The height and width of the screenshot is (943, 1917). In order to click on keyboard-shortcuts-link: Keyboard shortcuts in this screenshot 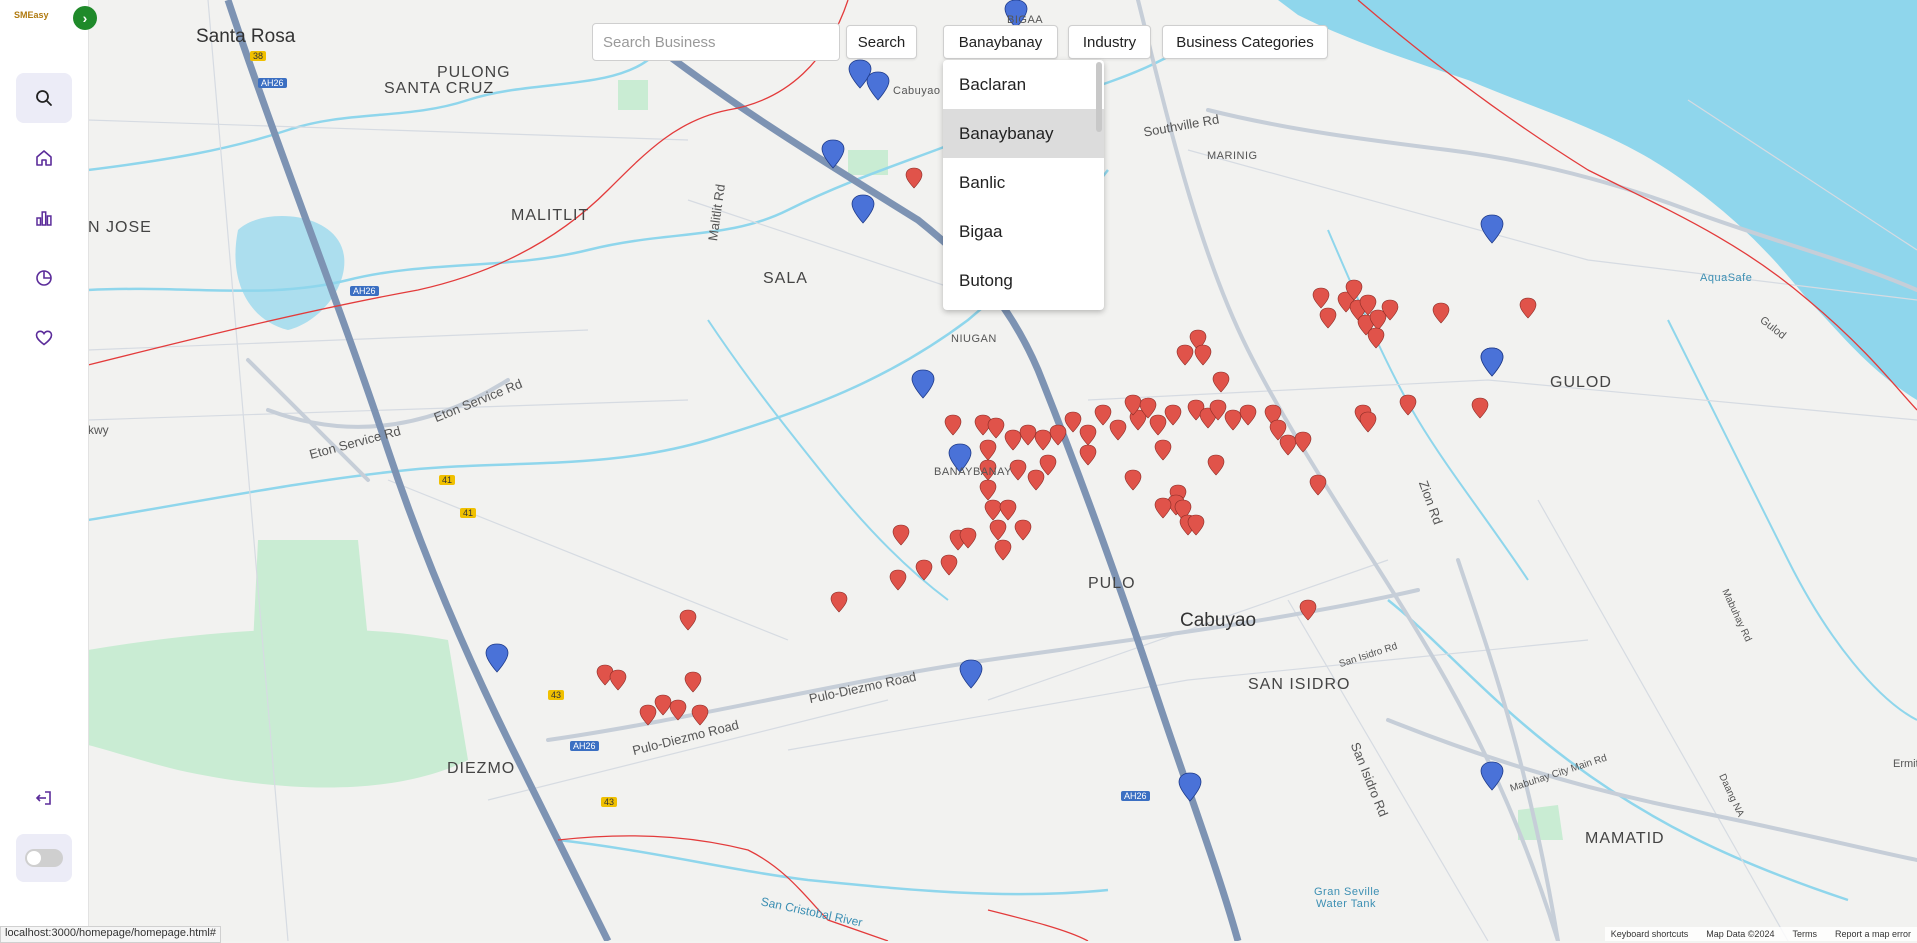, I will do `click(1650, 934)`.